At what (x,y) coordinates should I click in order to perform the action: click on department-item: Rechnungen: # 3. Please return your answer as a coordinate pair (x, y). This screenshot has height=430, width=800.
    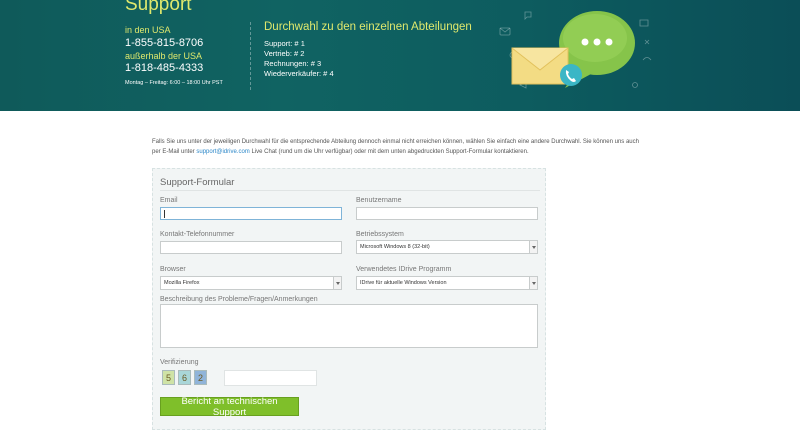
    Looking at the image, I should click on (293, 63).